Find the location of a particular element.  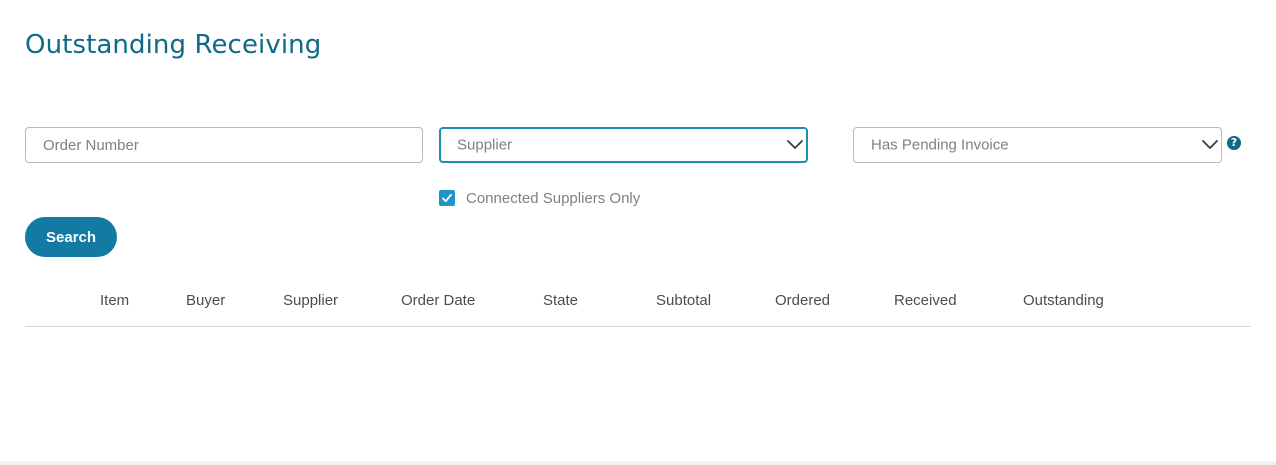

search-button: Search is located at coordinates (71, 237).